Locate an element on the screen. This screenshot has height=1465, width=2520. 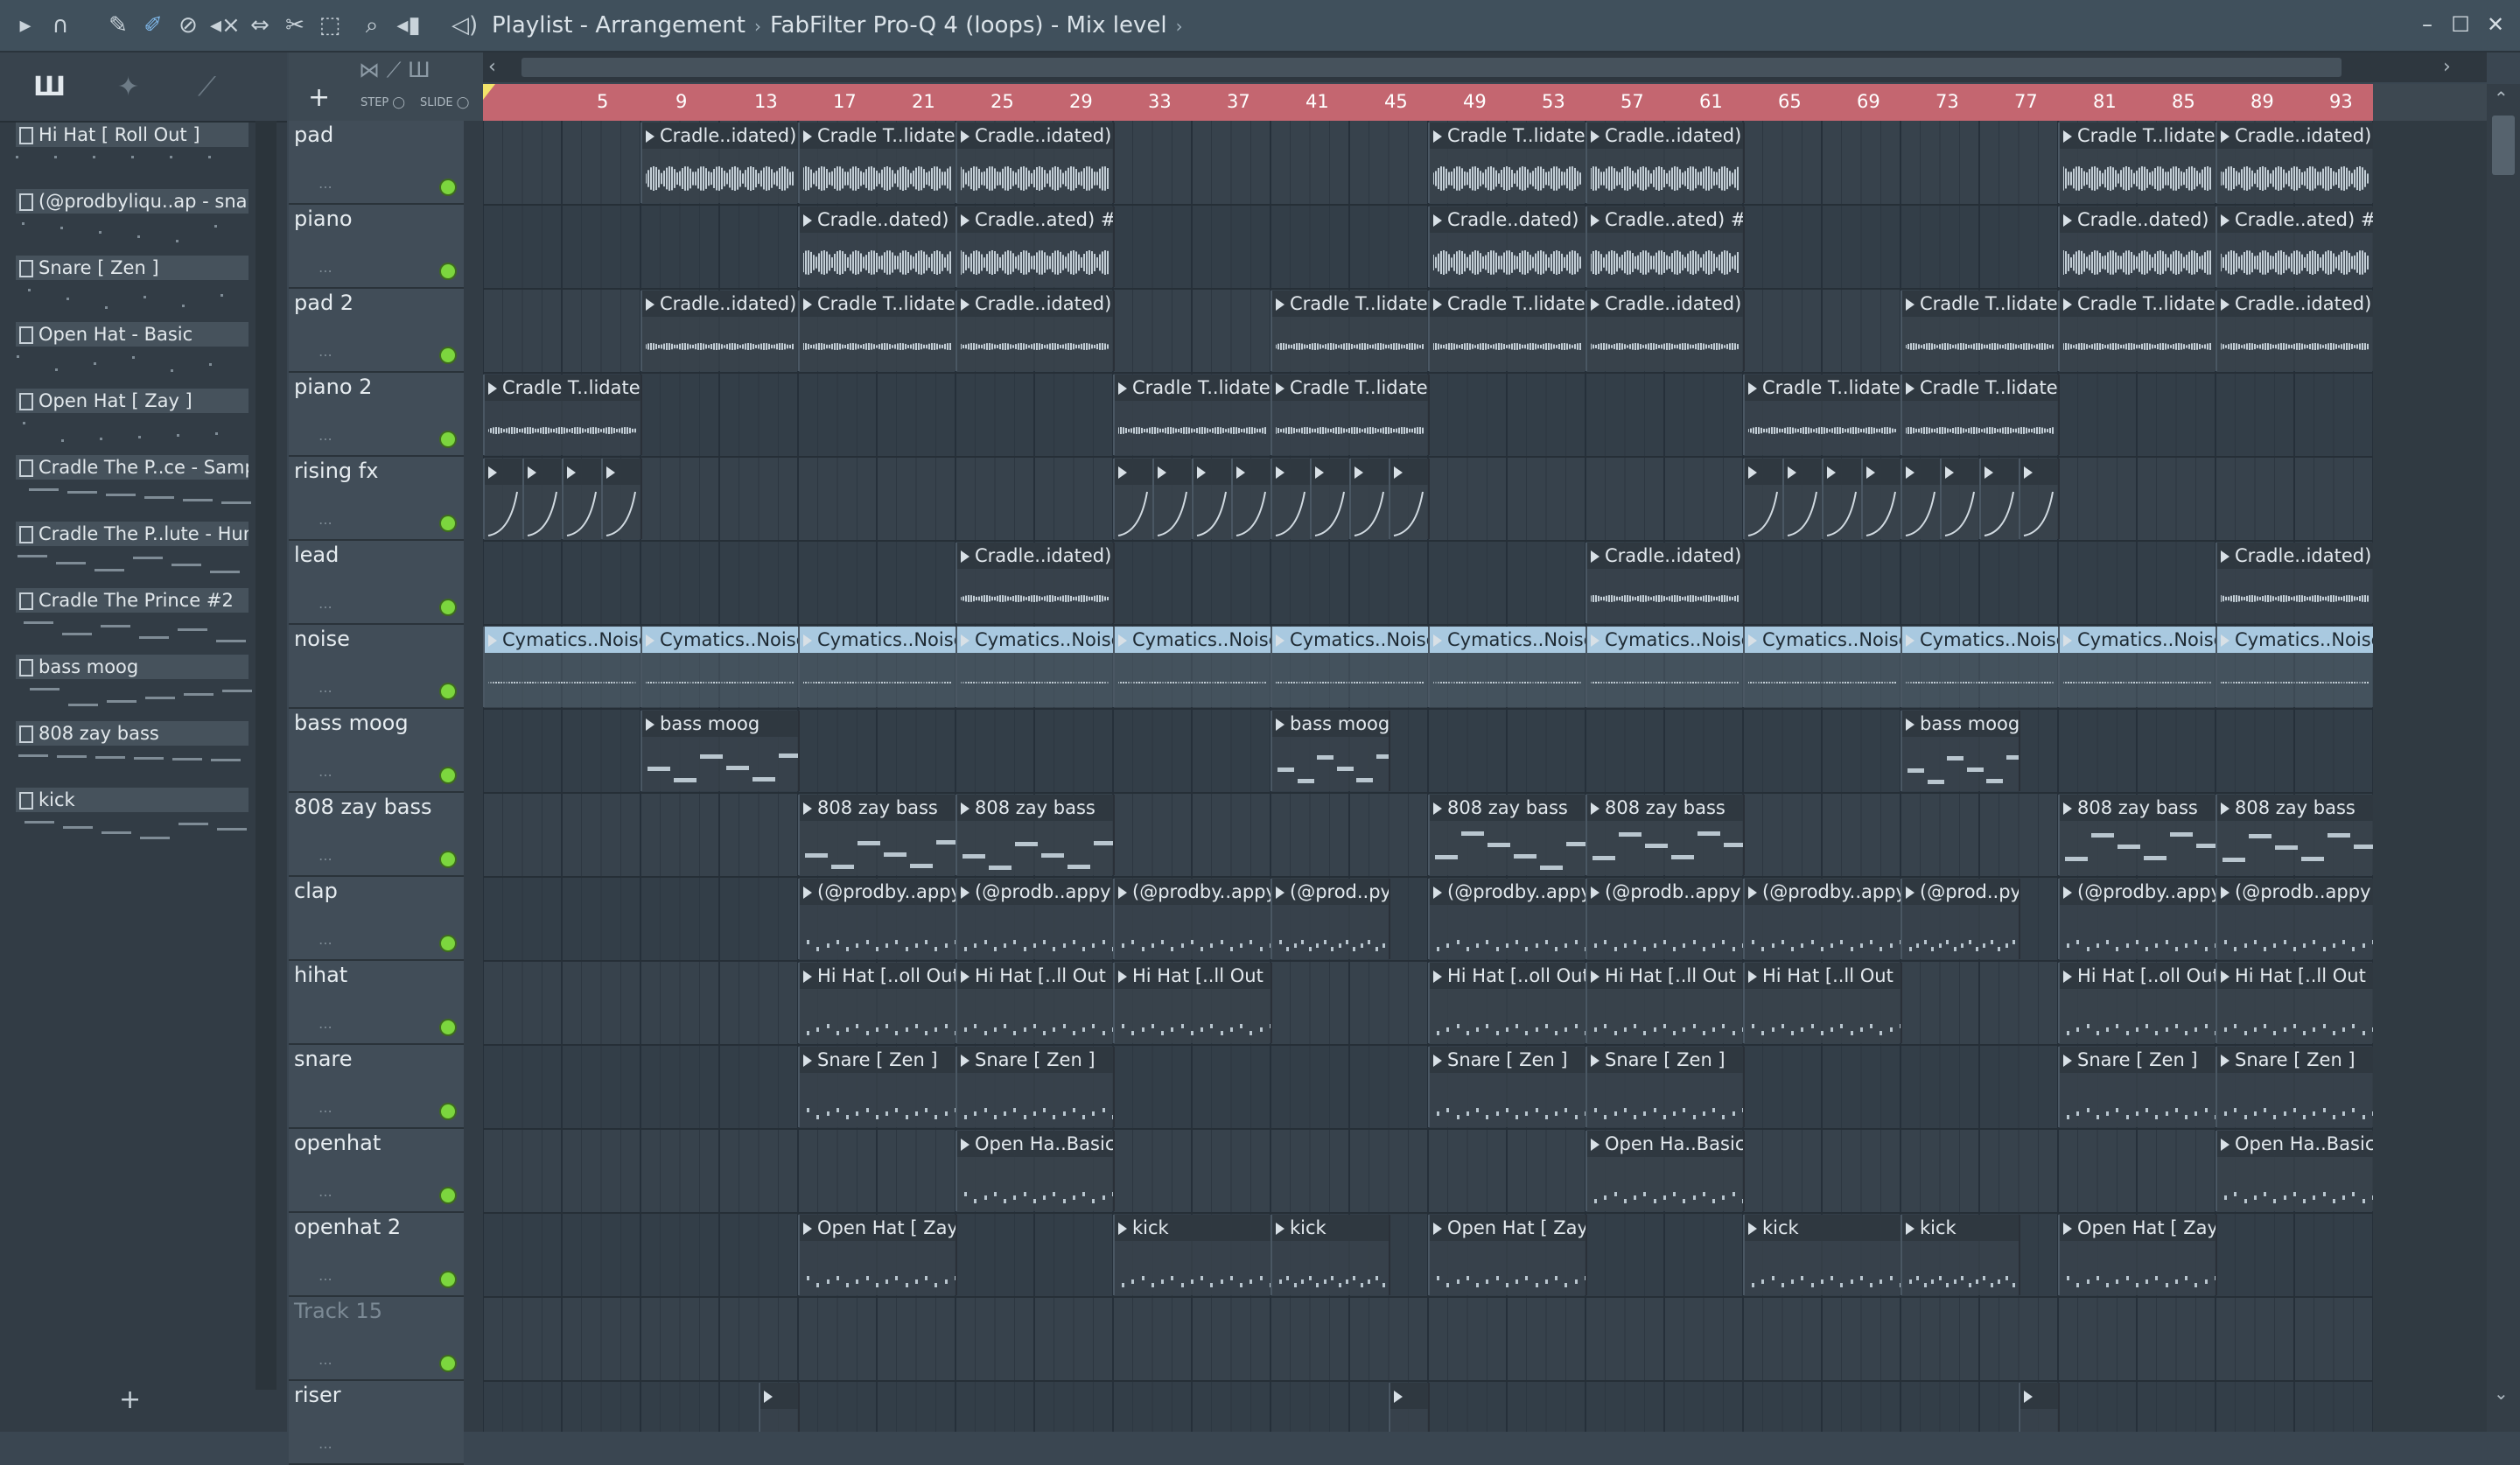
picker-scrollbar is located at coordinates (266, 755).